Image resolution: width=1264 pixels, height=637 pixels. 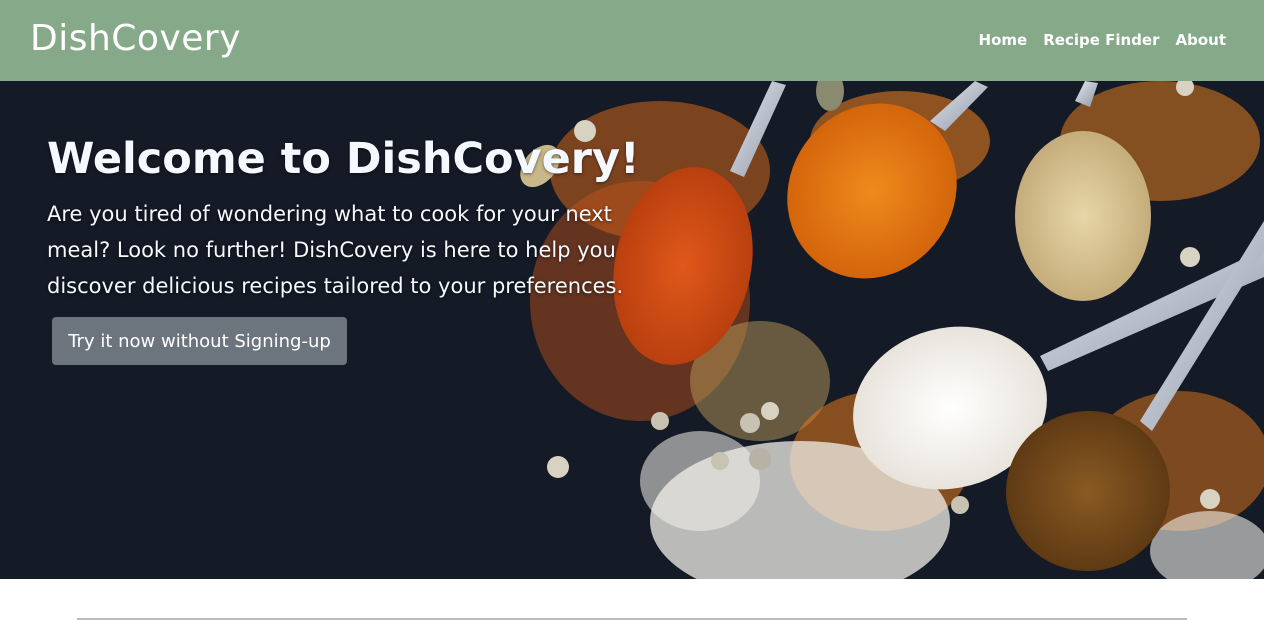 I want to click on hero-title: Welcome to DishCovery!, so click(x=343, y=159).